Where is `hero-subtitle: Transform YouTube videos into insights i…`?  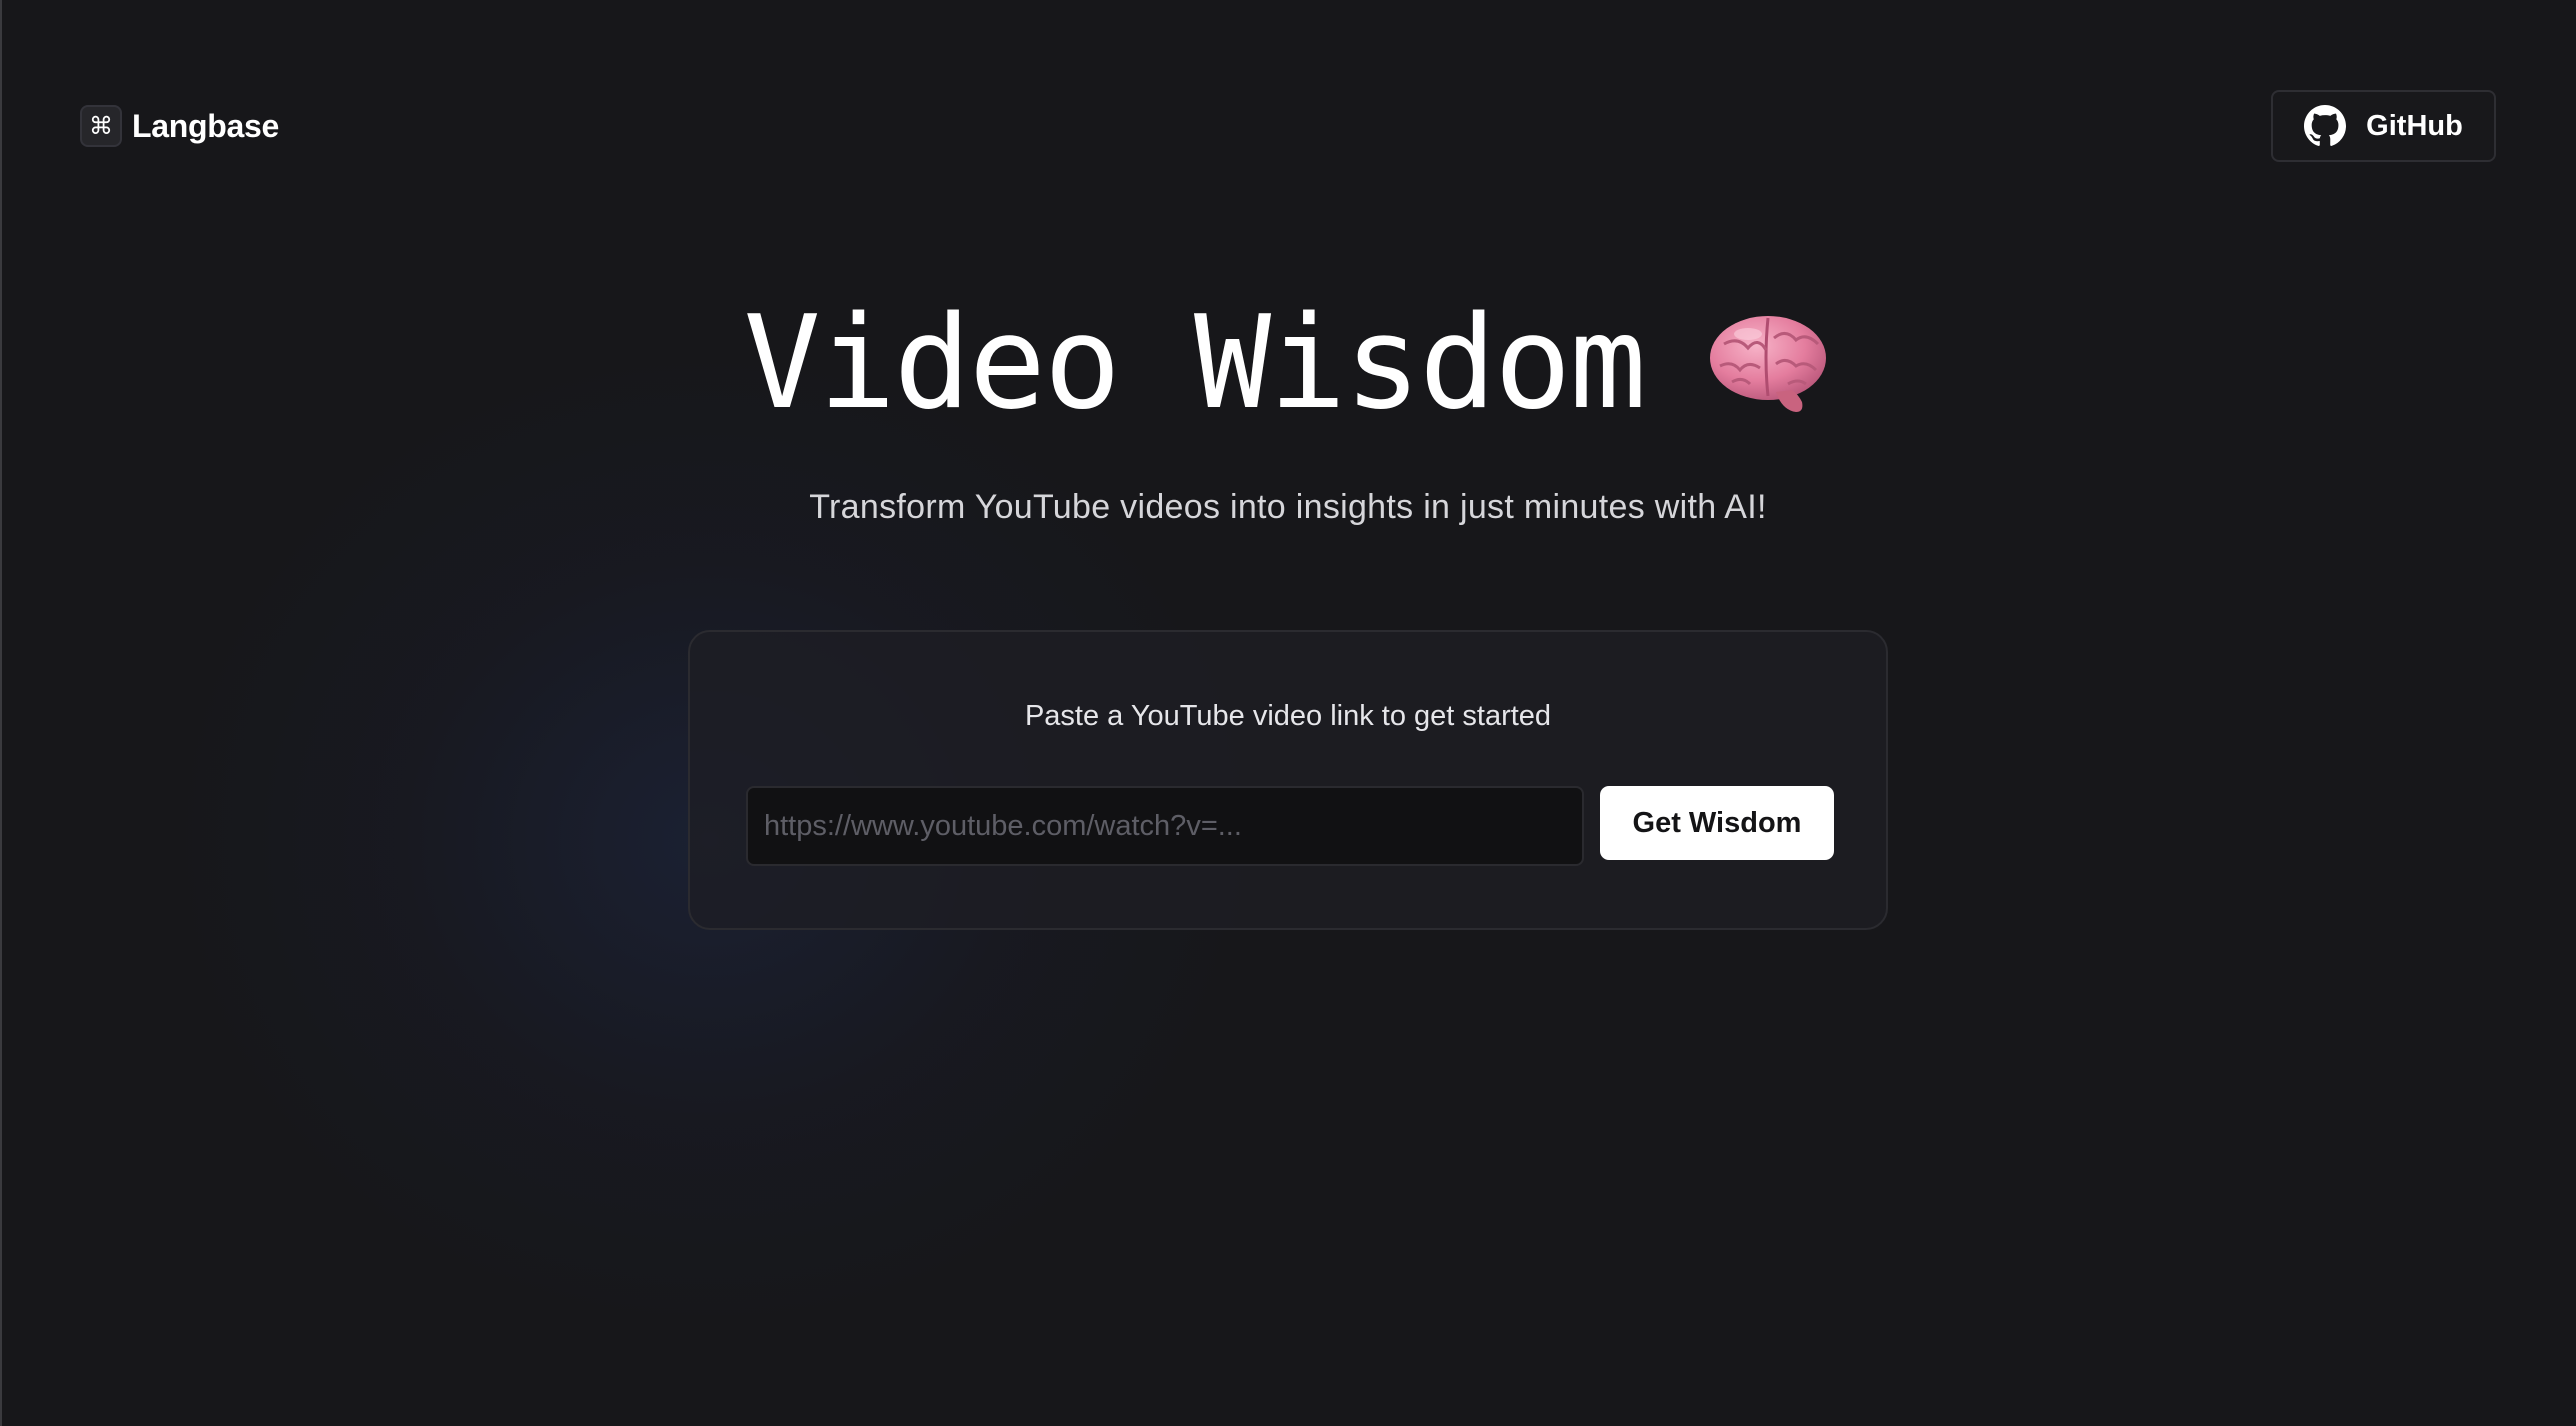 hero-subtitle: Transform YouTube videos into insights i… is located at coordinates (1288, 507).